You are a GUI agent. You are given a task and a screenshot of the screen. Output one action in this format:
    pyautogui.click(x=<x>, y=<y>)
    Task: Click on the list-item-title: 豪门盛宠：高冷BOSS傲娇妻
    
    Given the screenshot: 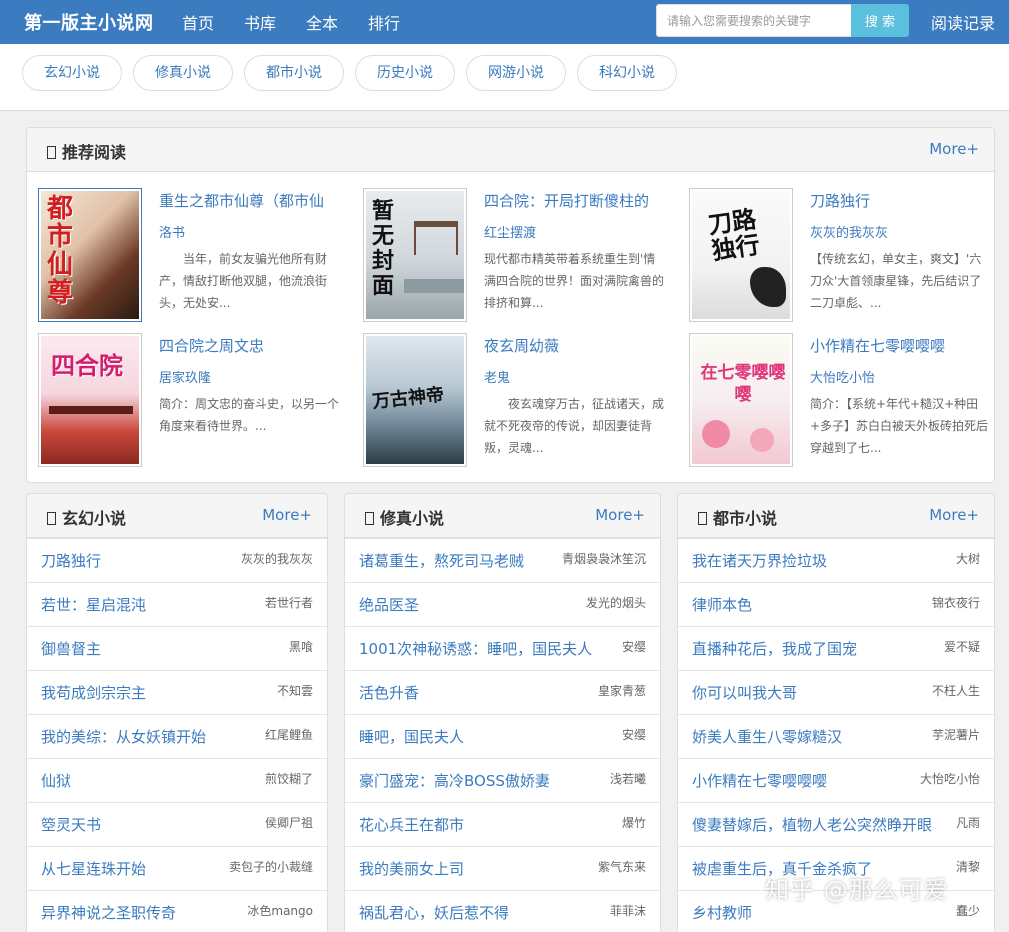 What is the action you would take?
    pyautogui.click(x=454, y=780)
    